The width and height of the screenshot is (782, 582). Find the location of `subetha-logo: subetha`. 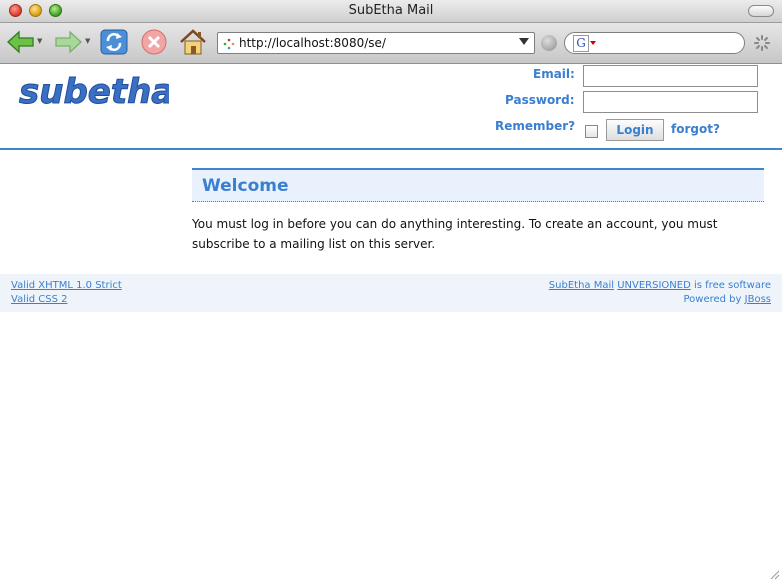

subetha-logo: subetha is located at coordinates (96, 90).